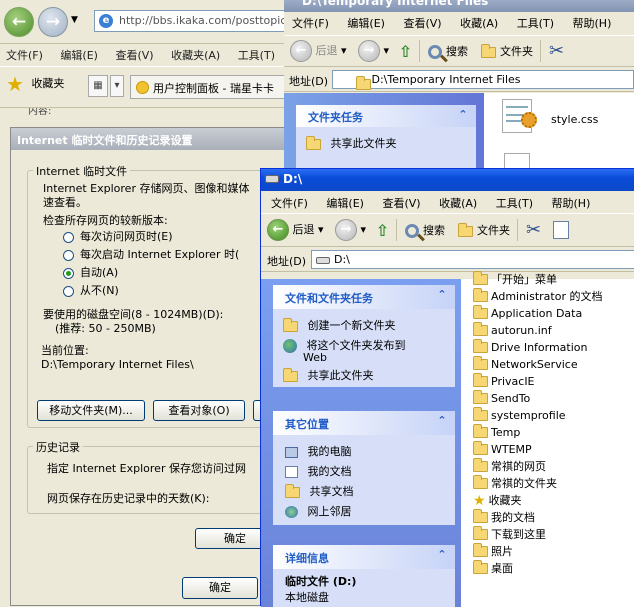 This screenshot has width=634, height=607. Describe the element at coordinates (98, 86) in the screenshot. I see `tab-grid-icon: ▦` at that location.